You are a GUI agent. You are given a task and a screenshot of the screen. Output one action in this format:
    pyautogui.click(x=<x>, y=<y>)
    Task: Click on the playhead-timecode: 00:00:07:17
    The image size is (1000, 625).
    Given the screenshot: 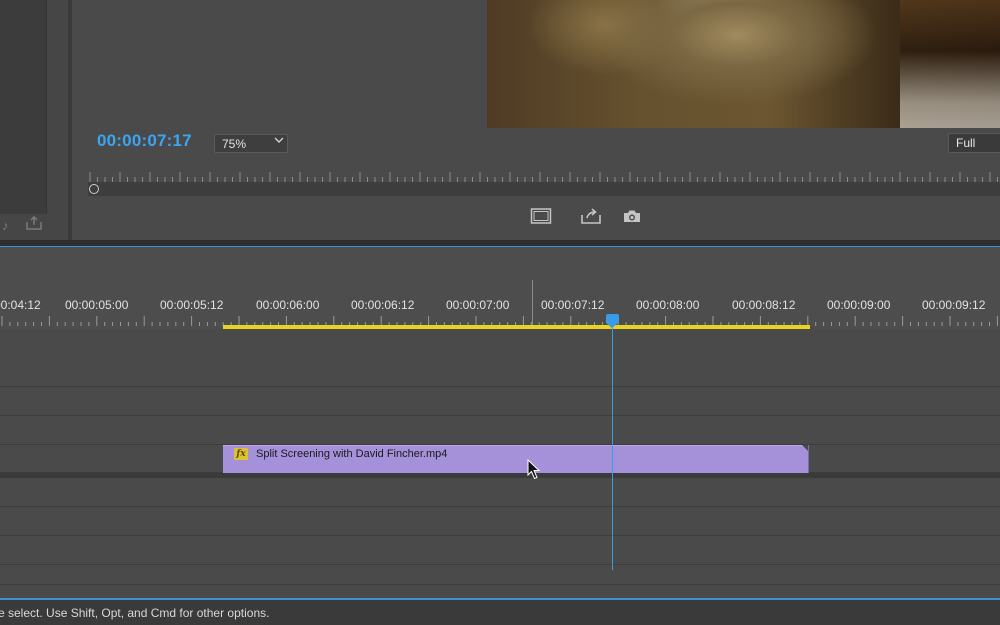 What is the action you would take?
    pyautogui.click(x=144, y=141)
    